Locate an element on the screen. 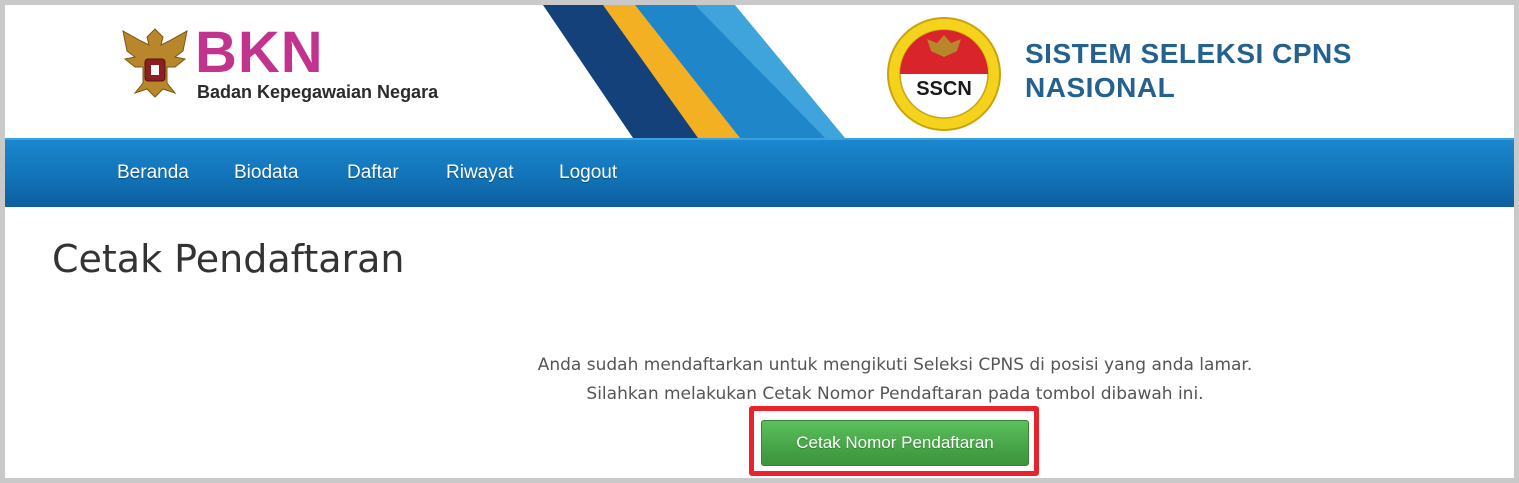 This screenshot has width=1519, height=483. print-registration-number-button: Cetak Nomor Pendaftaran is located at coordinates (895, 443).